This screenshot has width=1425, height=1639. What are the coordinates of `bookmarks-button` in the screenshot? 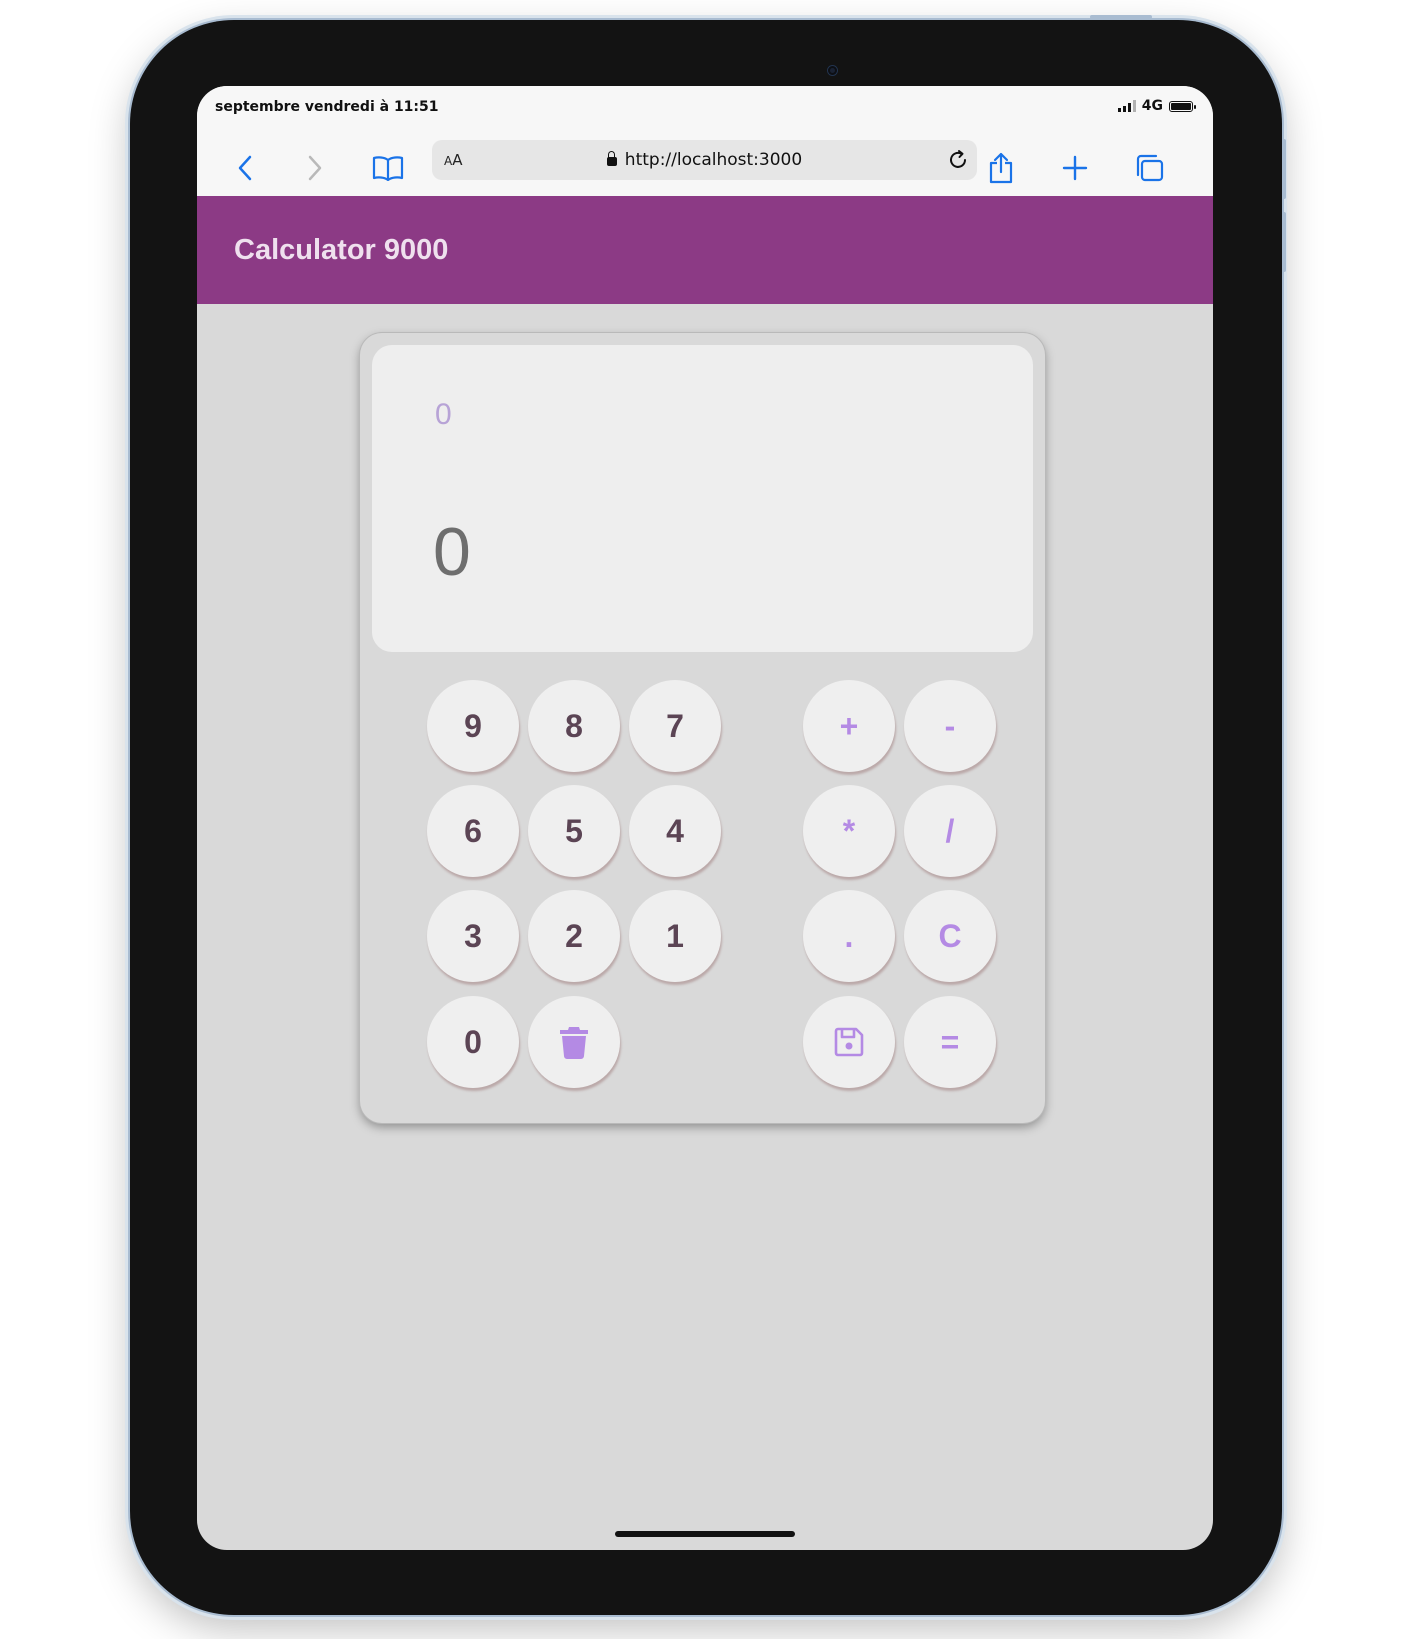 It's located at (388, 168).